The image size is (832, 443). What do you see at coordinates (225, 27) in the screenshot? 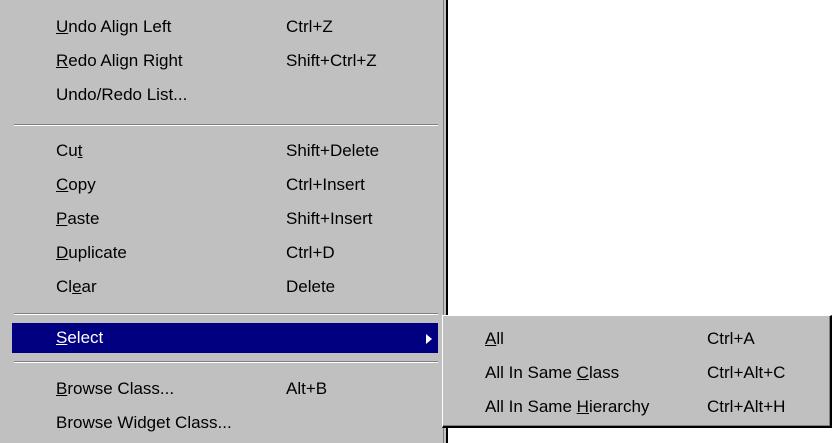
I see `menu-item-undo-align-left: Undo Align Left Ctrl+Z` at bounding box center [225, 27].